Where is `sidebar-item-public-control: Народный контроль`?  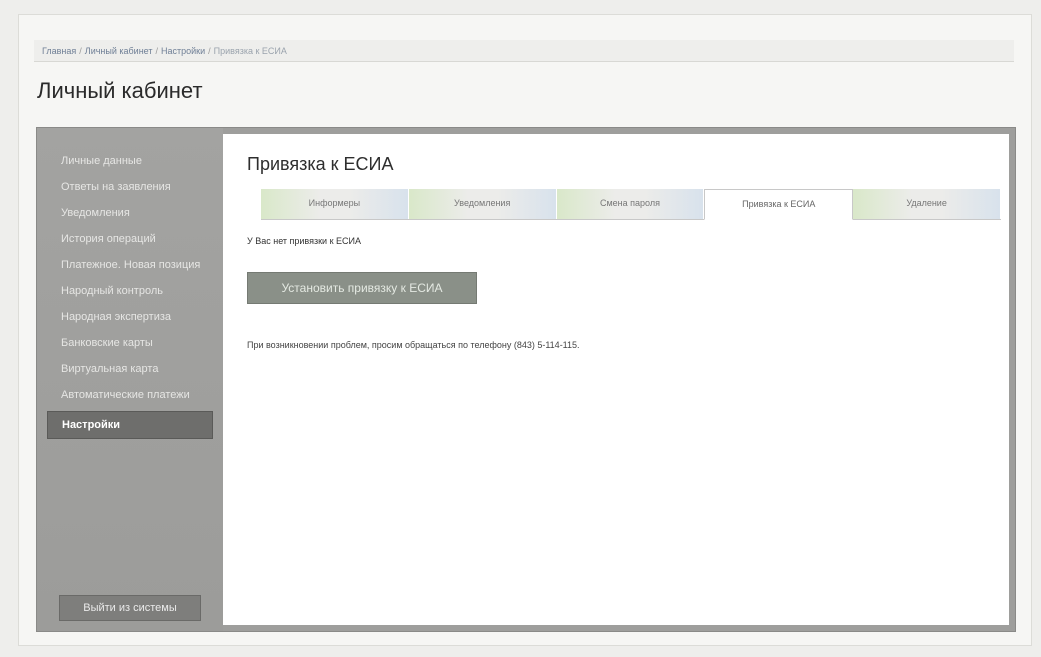
sidebar-item-public-control: Народный контроль is located at coordinates (130, 291).